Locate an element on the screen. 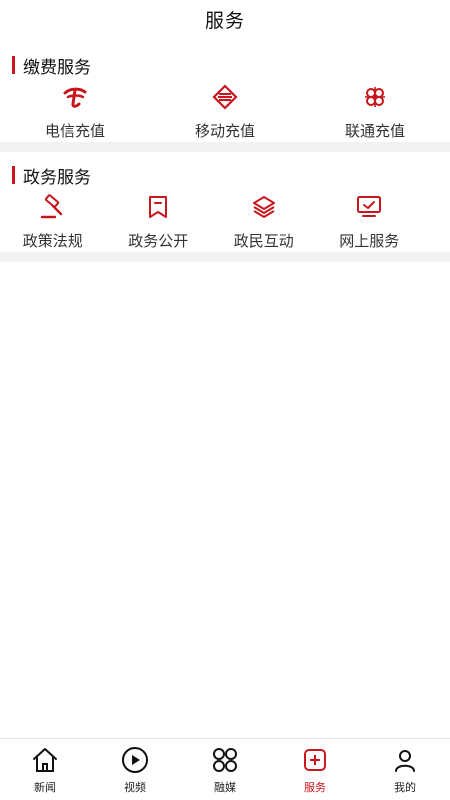 The width and height of the screenshot is (450, 800). policy-regulations-label: 政策法规 is located at coordinates (52, 241).